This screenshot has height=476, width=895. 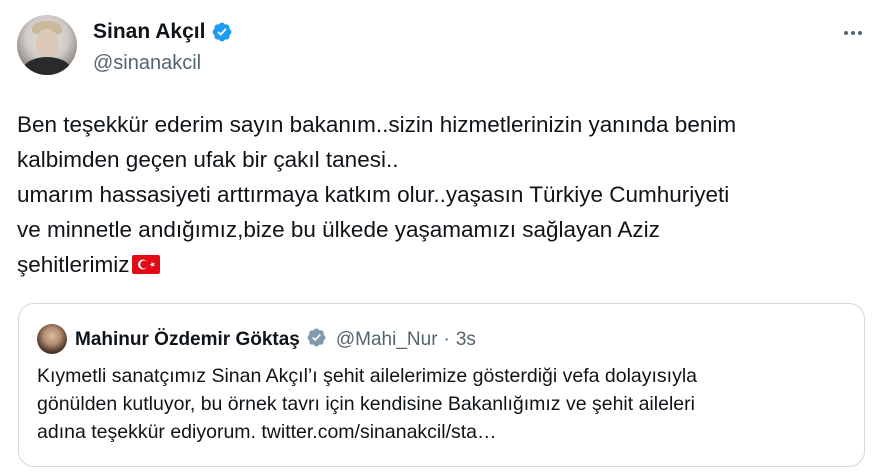 What do you see at coordinates (316, 340) in the screenshot?
I see `government-verified-badge-icon` at bounding box center [316, 340].